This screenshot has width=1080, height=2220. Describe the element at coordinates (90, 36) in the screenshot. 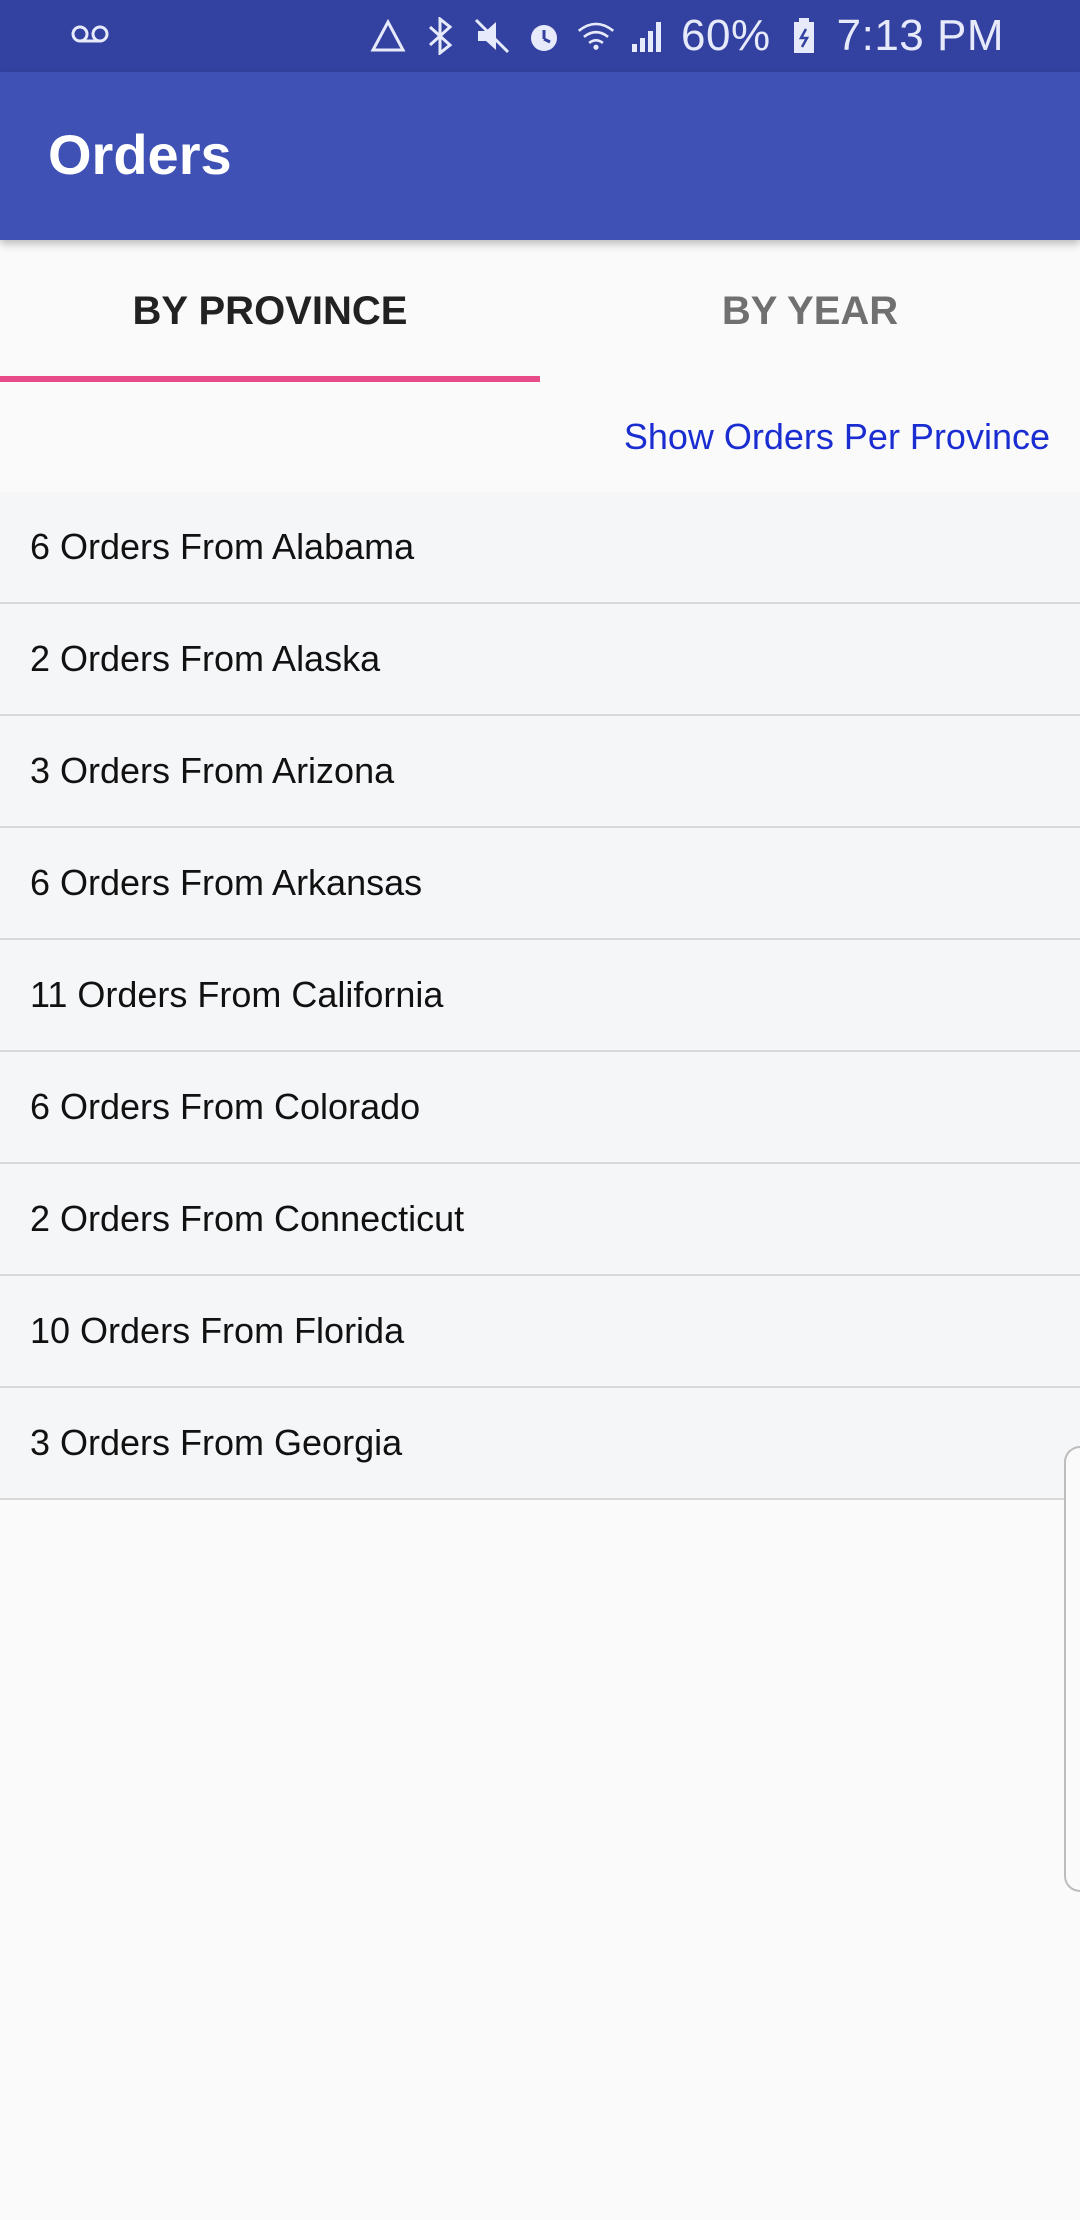

I see `voicemail-icon` at that location.